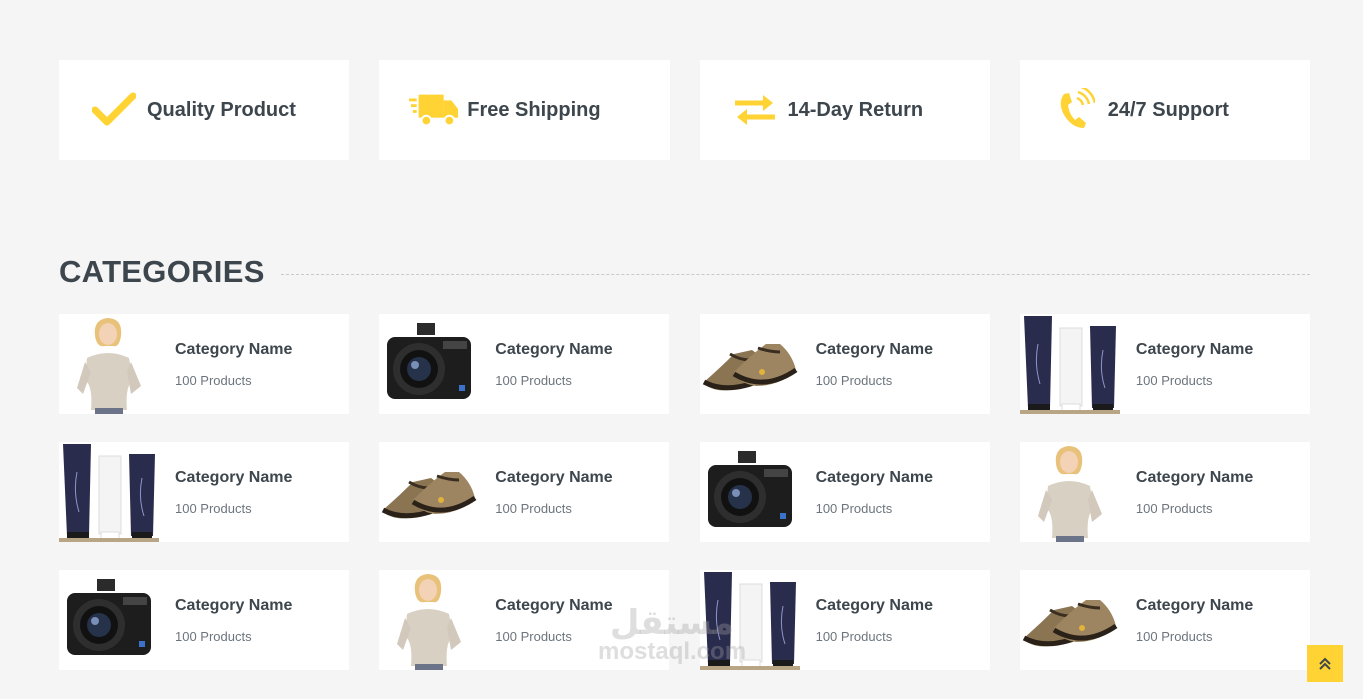 The image size is (1363, 699). Describe the element at coordinates (534, 109) in the screenshot. I see `feature-label: Free Shipping` at that location.